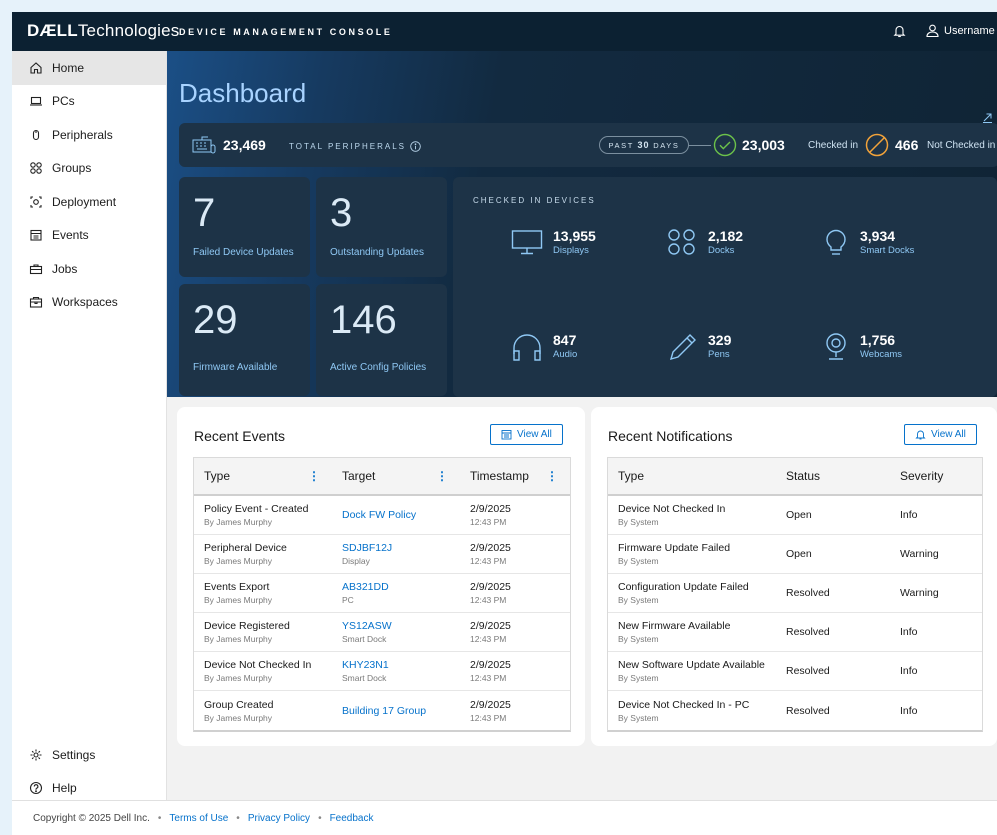  Describe the element at coordinates (245, 548) in the screenshot. I see `event-type: Peripheral Device` at that location.